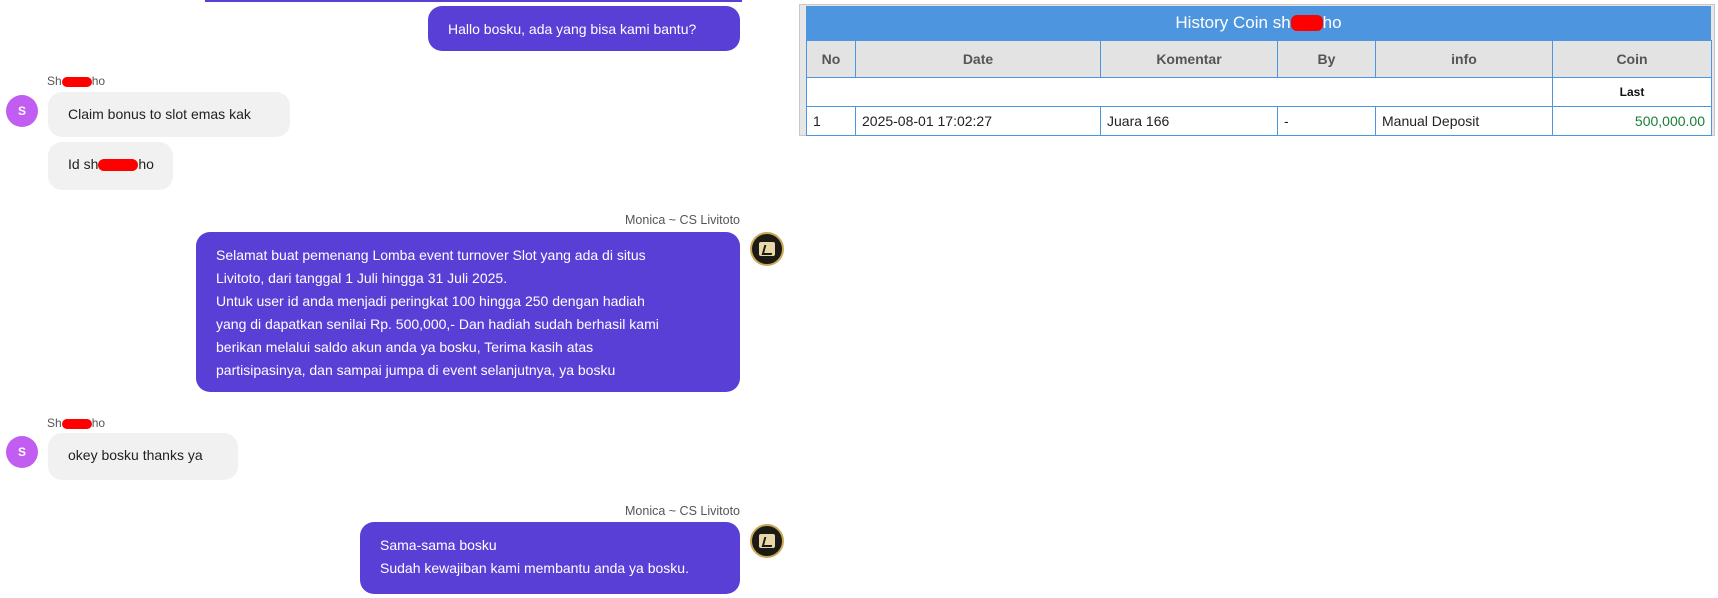  What do you see at coordinates (1326, 59) in the screenshot?
I see `column-header-by: By` at bounding box center [1326, 59].